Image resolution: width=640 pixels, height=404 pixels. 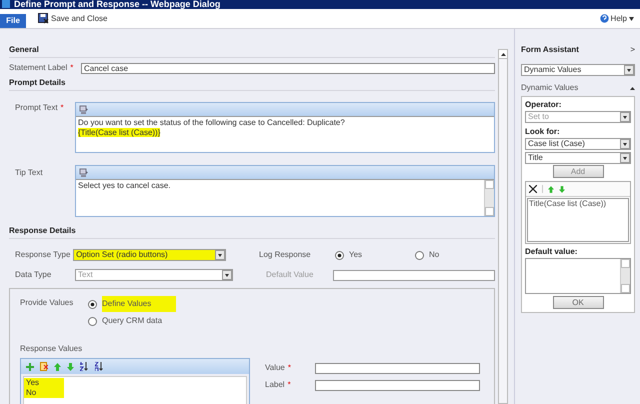 I want to click on collapse-icon, so click(x=632, y=88).